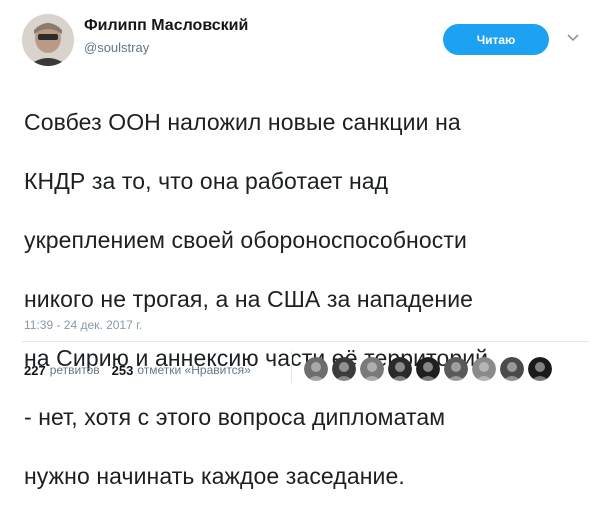 The width and height of the screenshot is (611, 521). I want to click on tweet-stats: 227 ретвитов 253 отметки «Нравится», so click(137, 370).